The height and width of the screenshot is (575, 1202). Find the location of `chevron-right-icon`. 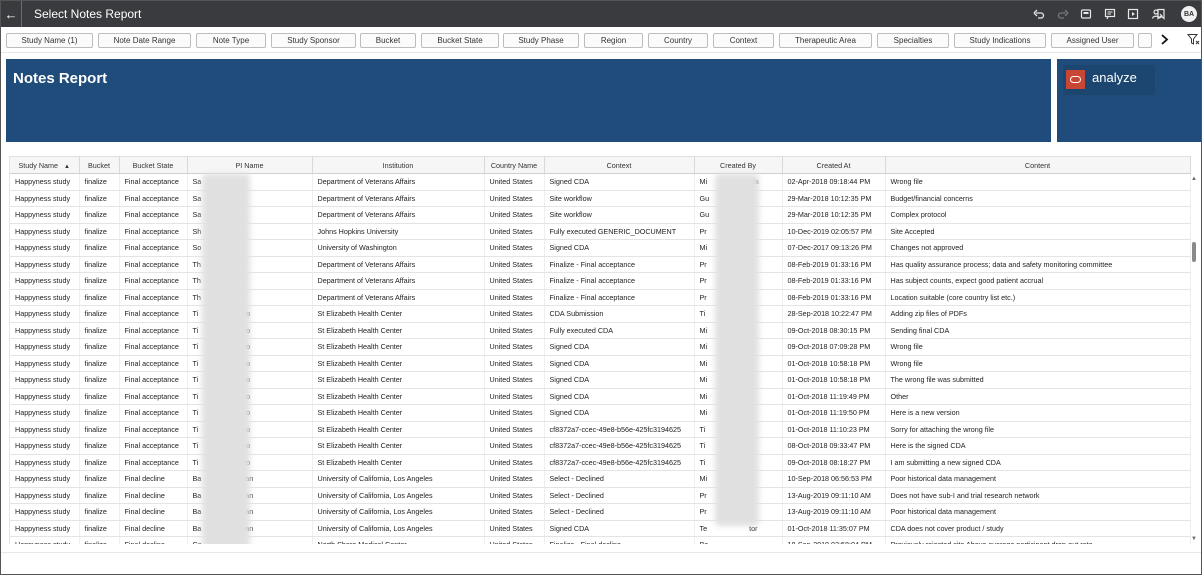

chevron-right-icon is located at coordinates (1164, 39).